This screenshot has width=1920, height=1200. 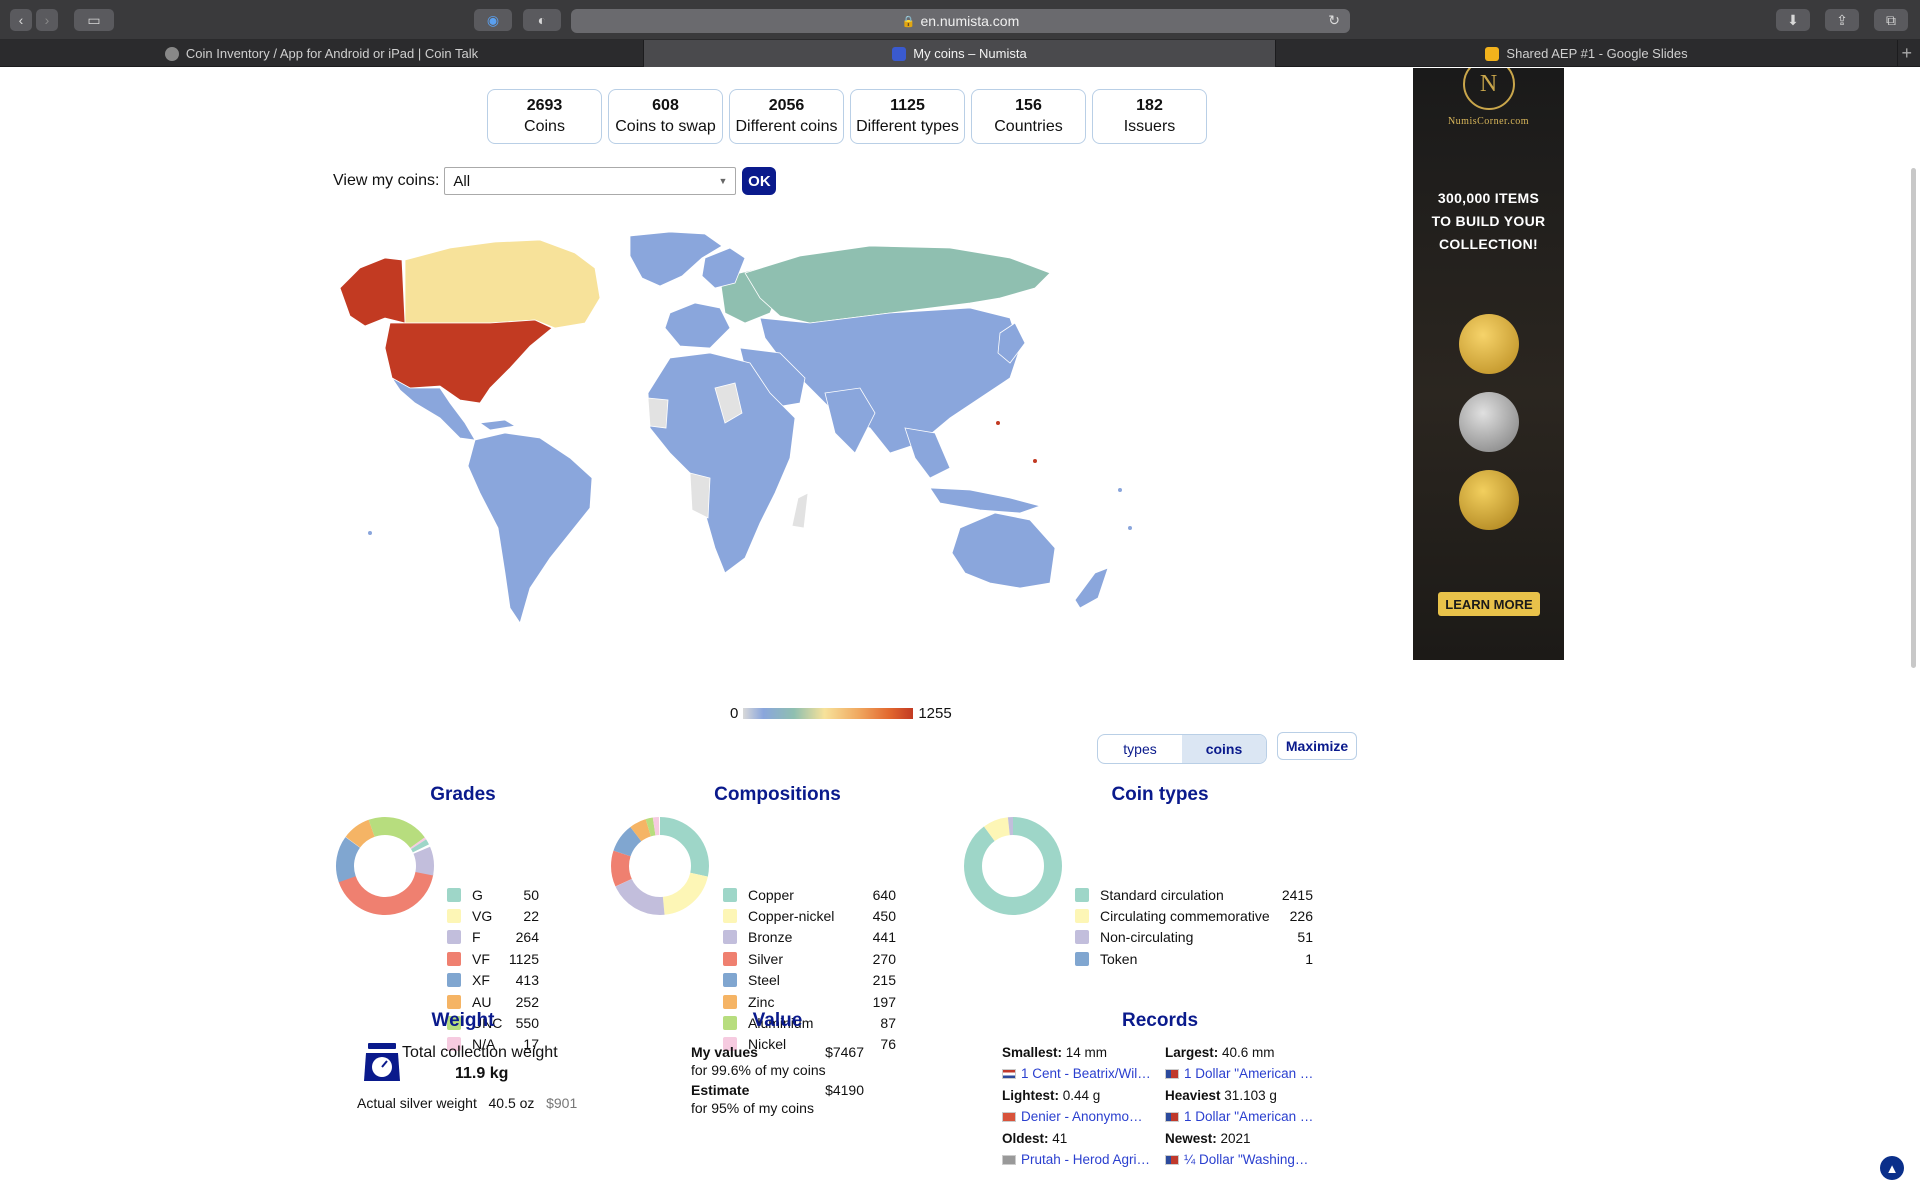 I want to click on stat-value: 608, so click(x=665, y=105).